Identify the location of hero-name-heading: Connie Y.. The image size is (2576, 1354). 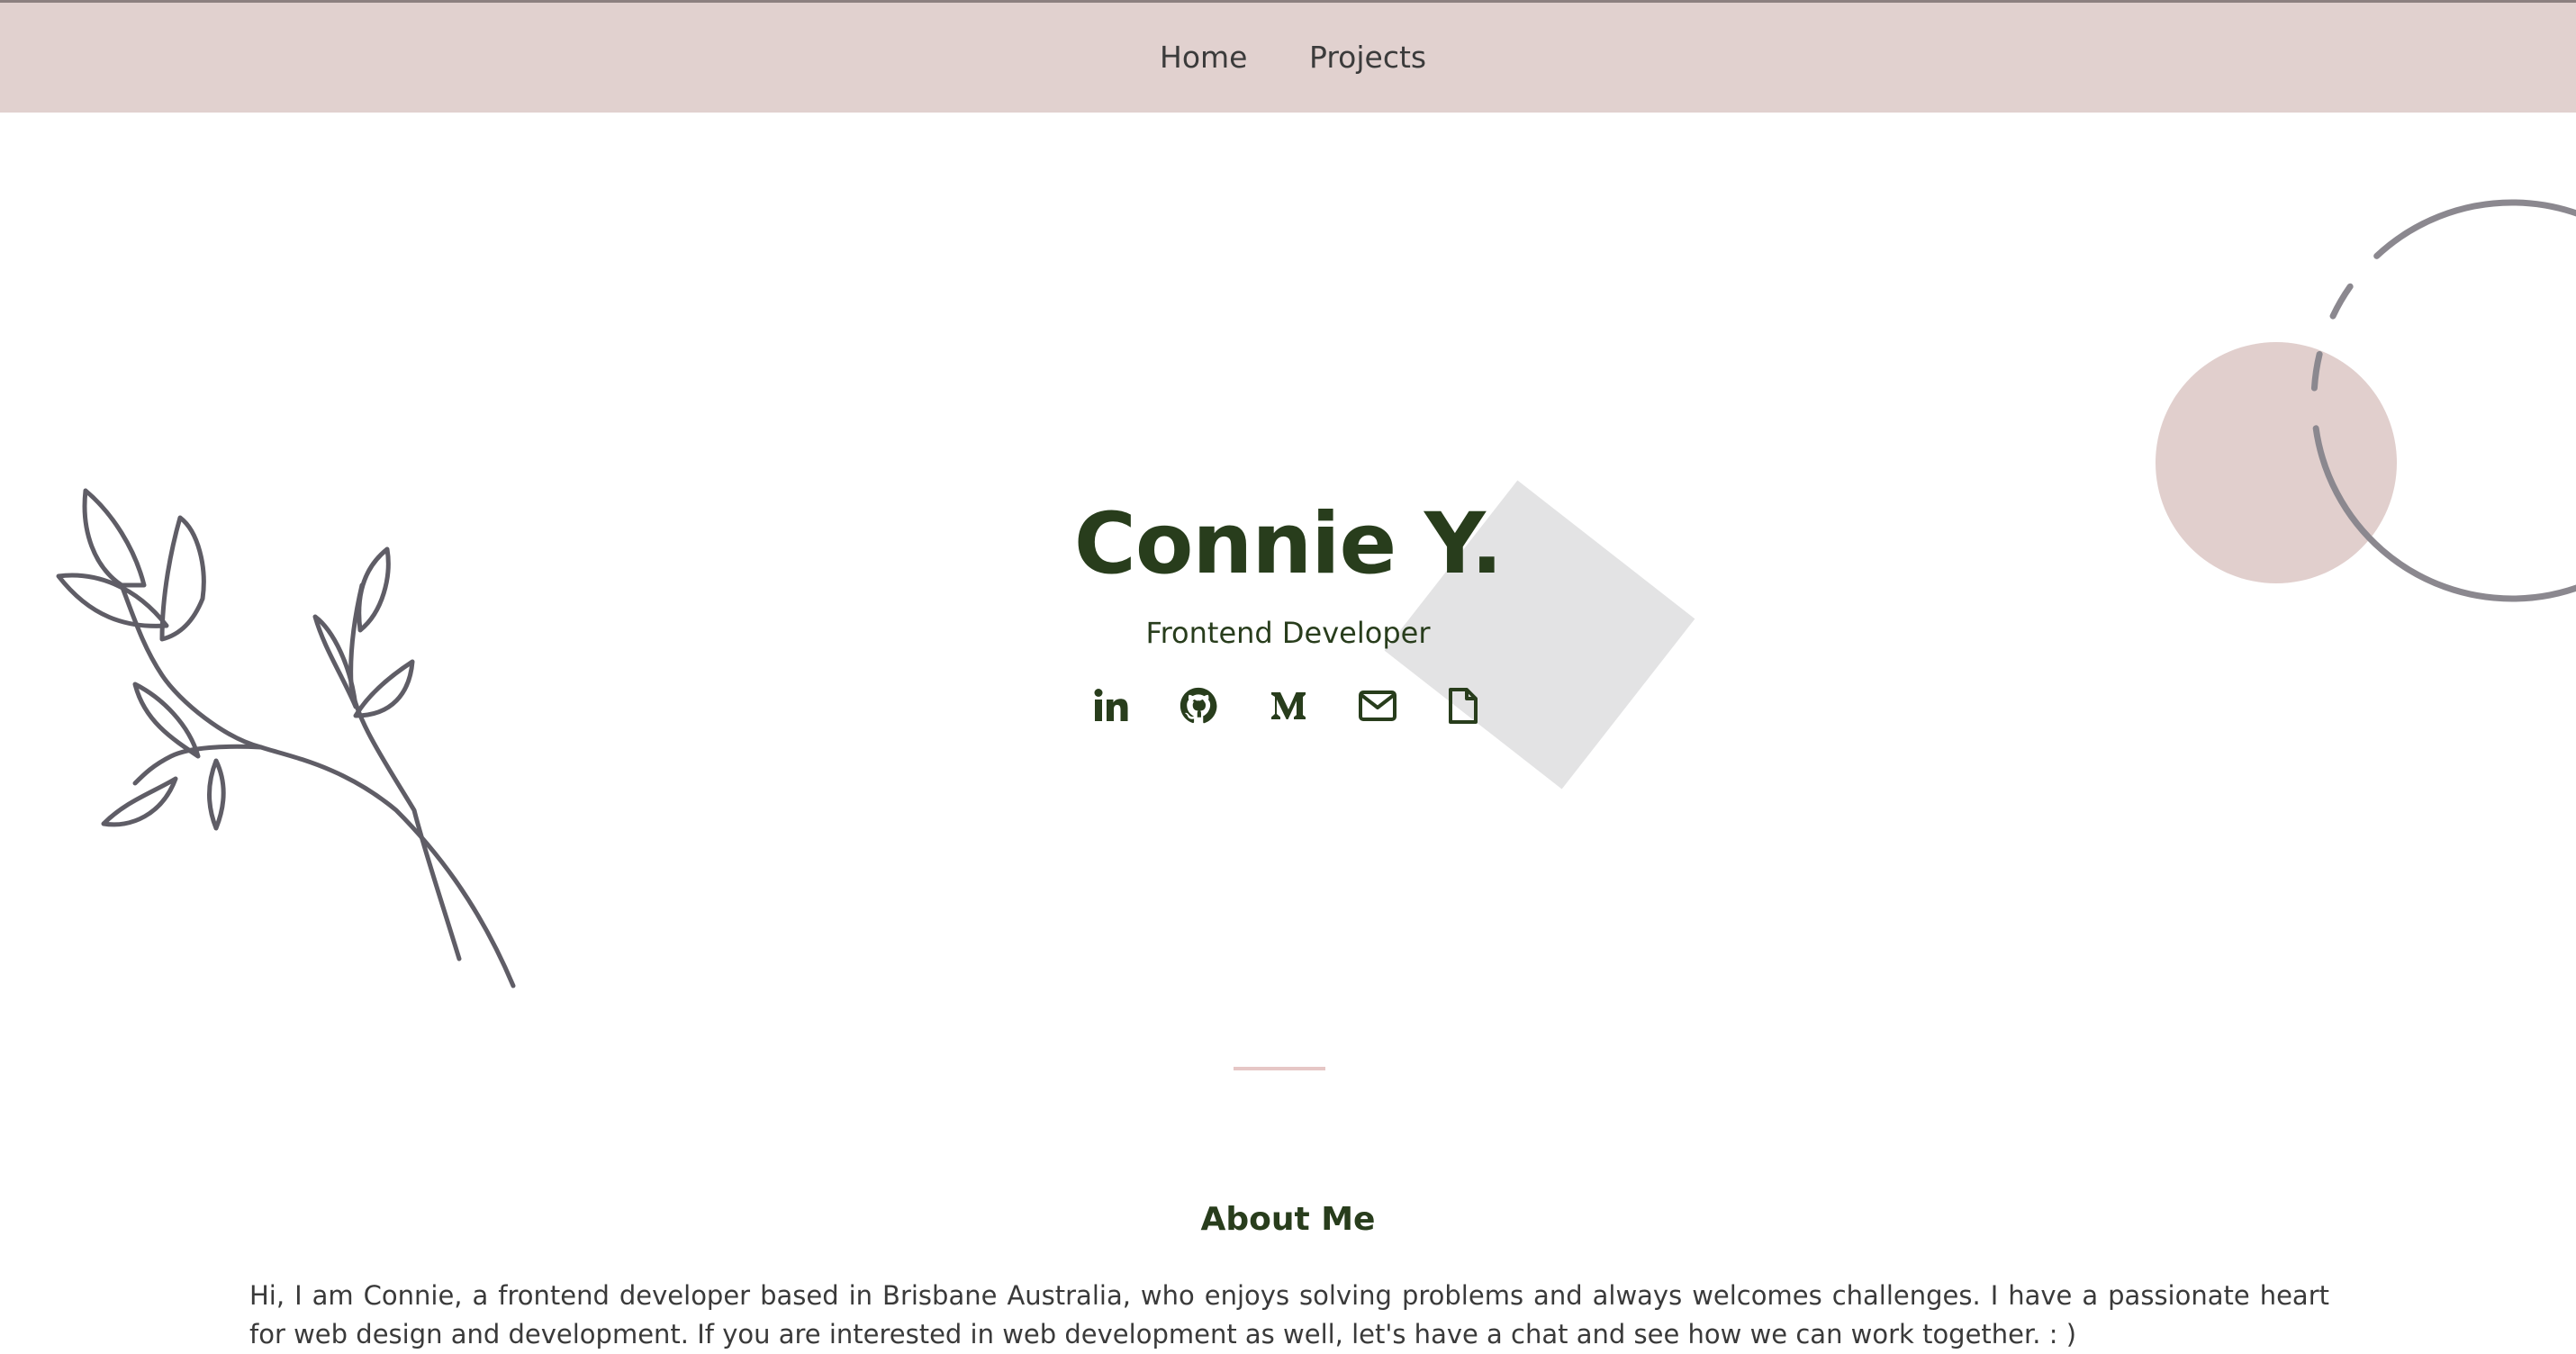
(1288, 544).